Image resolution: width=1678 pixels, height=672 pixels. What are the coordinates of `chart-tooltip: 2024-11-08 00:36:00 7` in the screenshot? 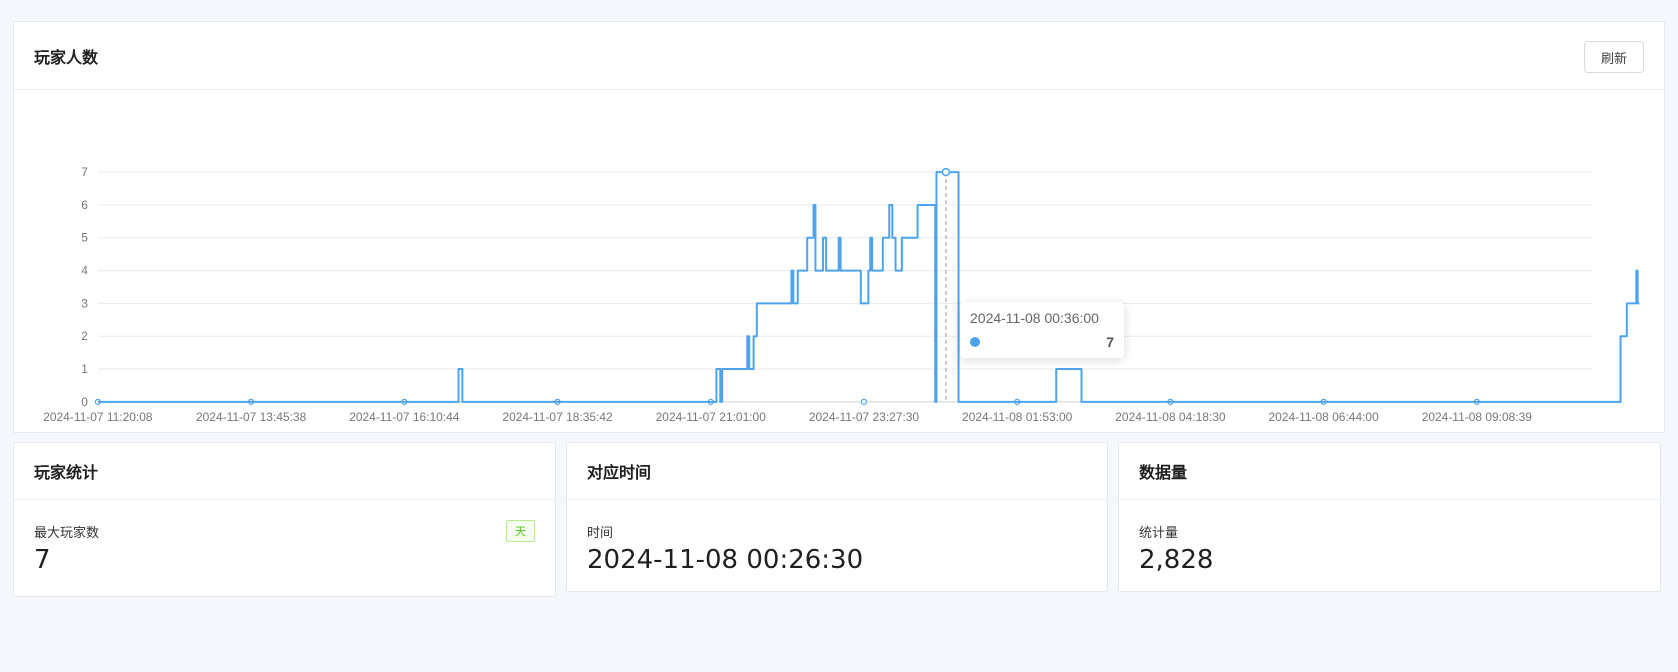 It's located at (1042, 330).